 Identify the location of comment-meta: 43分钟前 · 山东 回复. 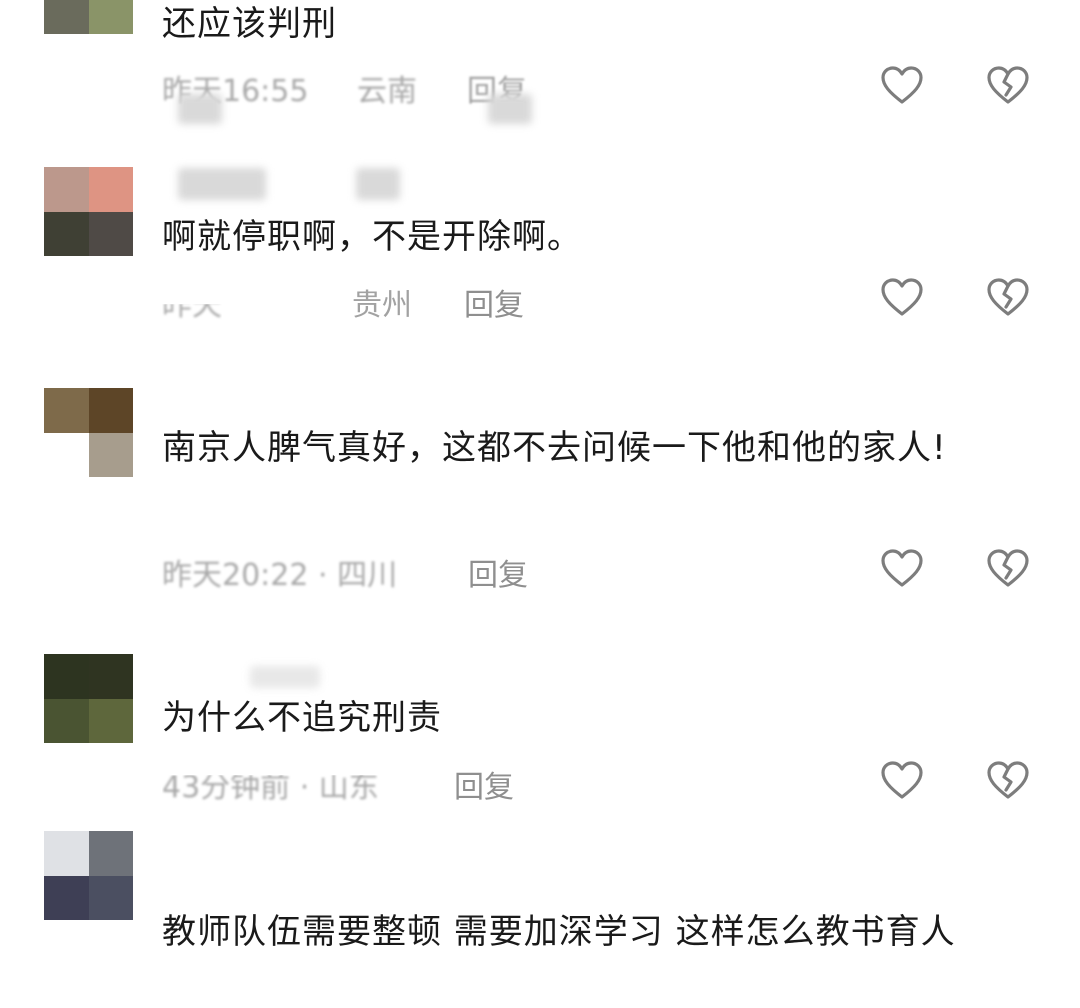
(372, 783).